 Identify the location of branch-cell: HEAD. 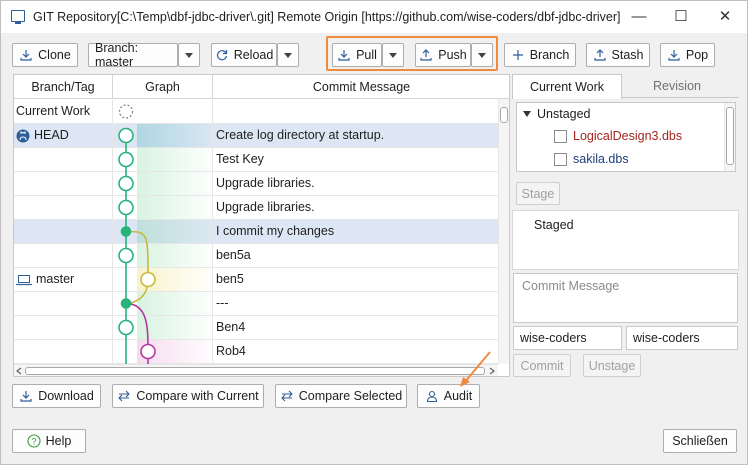
(63, 135).